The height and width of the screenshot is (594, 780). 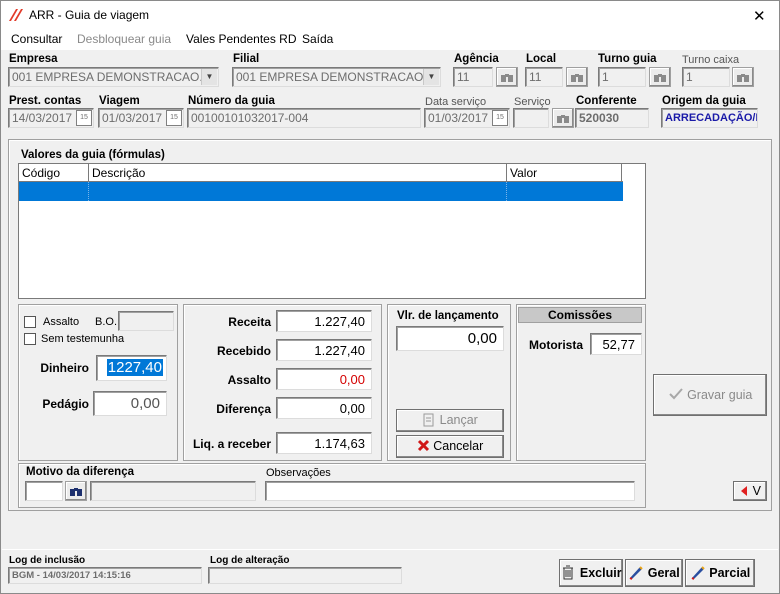 I want to click on viagem-label: Viagem, so click(x=119, y=101).